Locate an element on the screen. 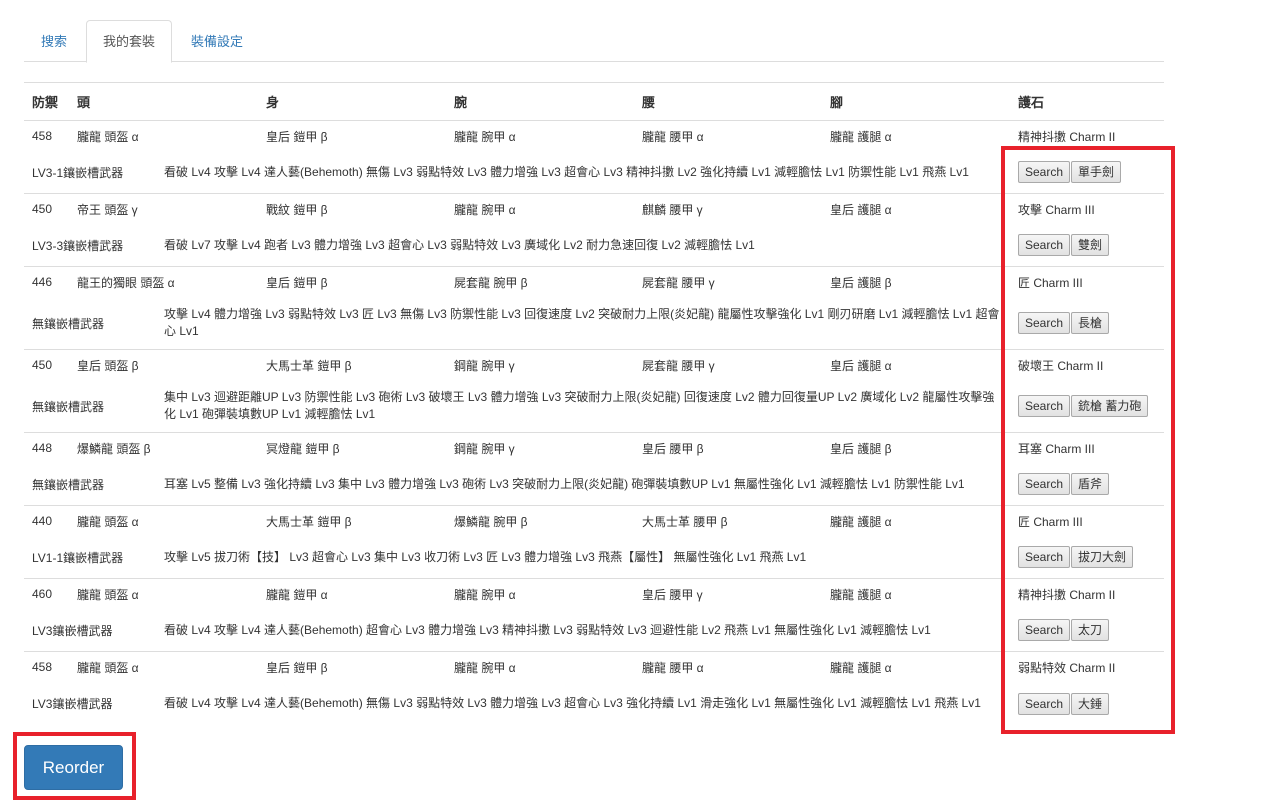  actions-cell: Search 長槍 is located at coordinates (1087, 323).